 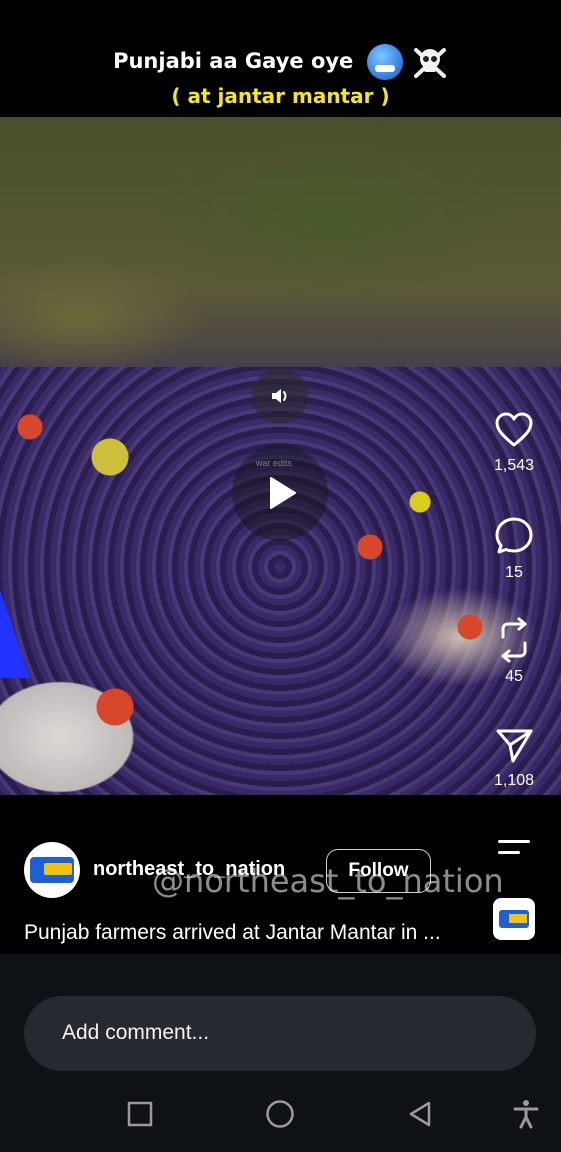 I want to click on caption-line-2: ( at jantar mantar ), so click(x=280, y=96).